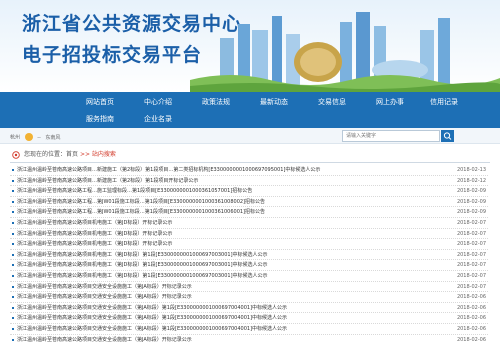 Image resolution: width=500 pixels, height=343 pixels. Describe the element at coordinates (39, 137) in the screenshot. I see `weather-temp: --` at that location.